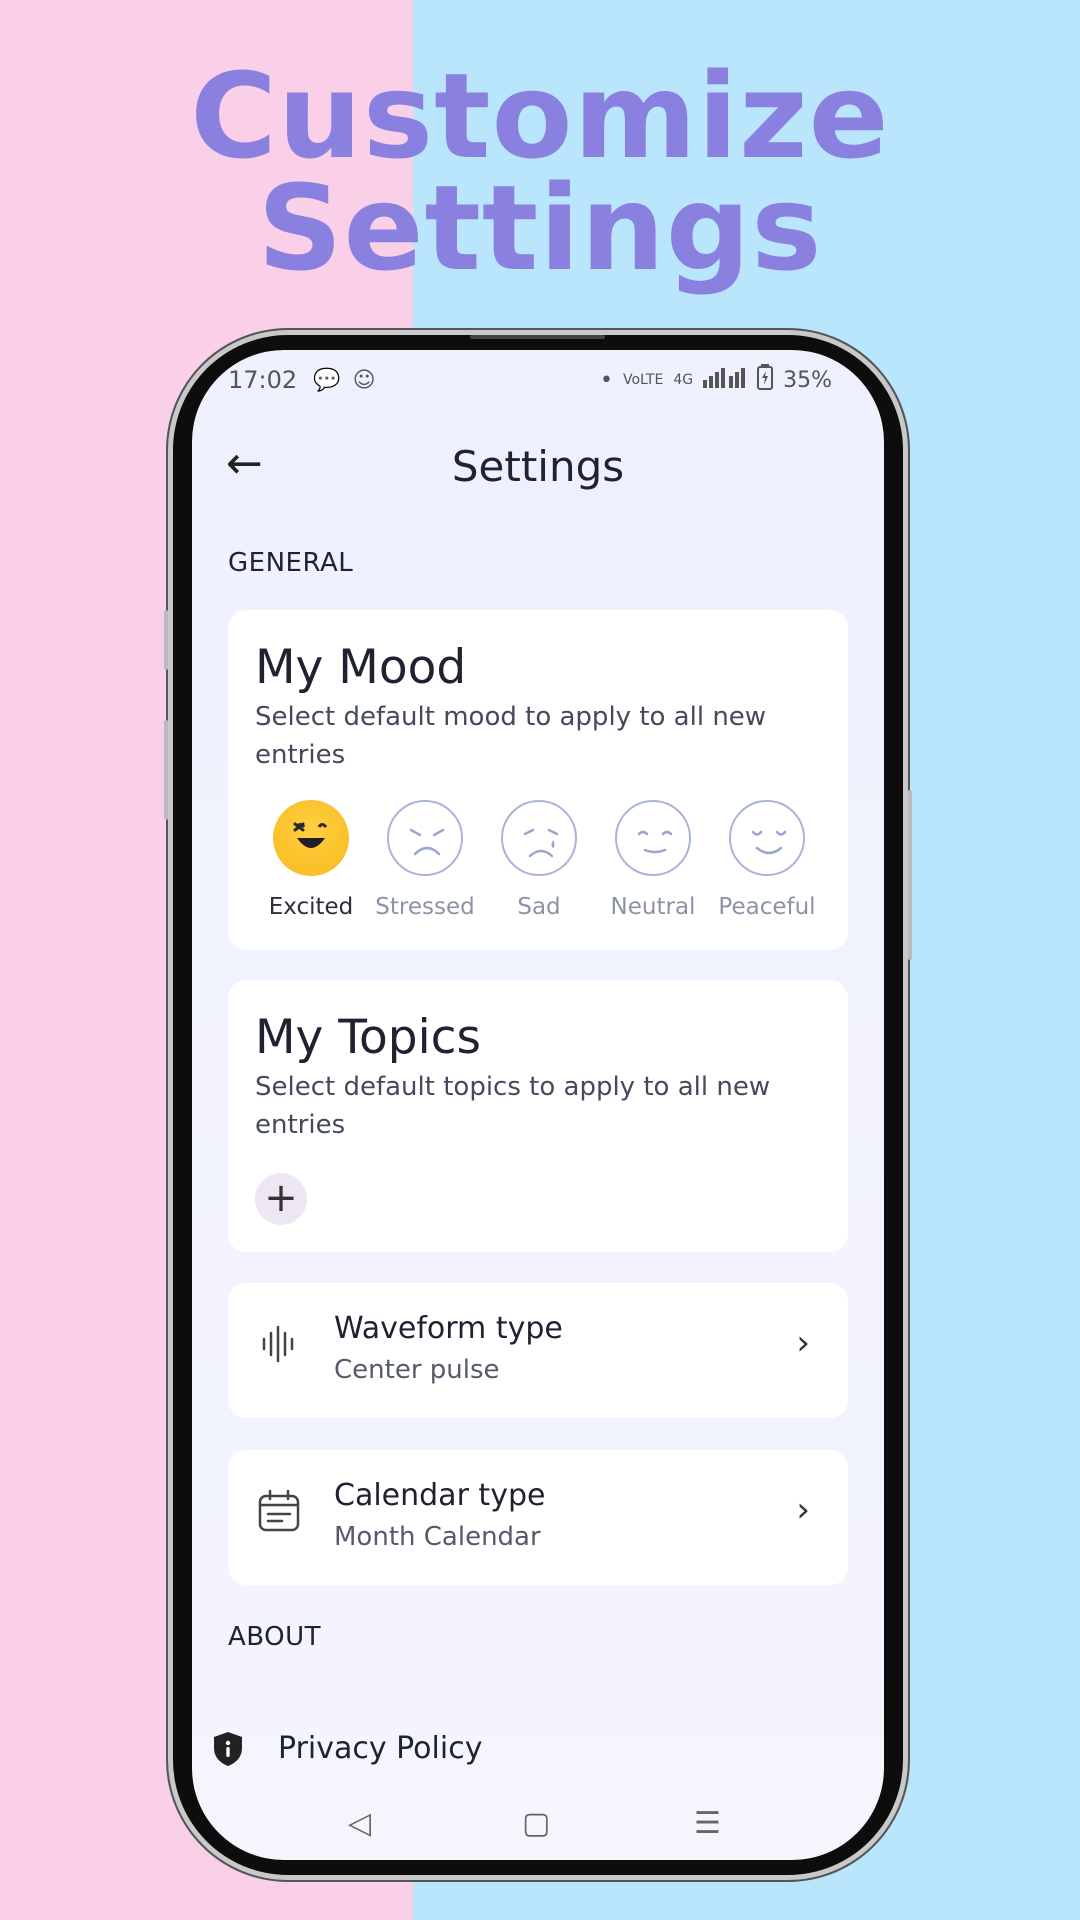  I want to click on mood-option-excited: Excited, so click(311, 860).